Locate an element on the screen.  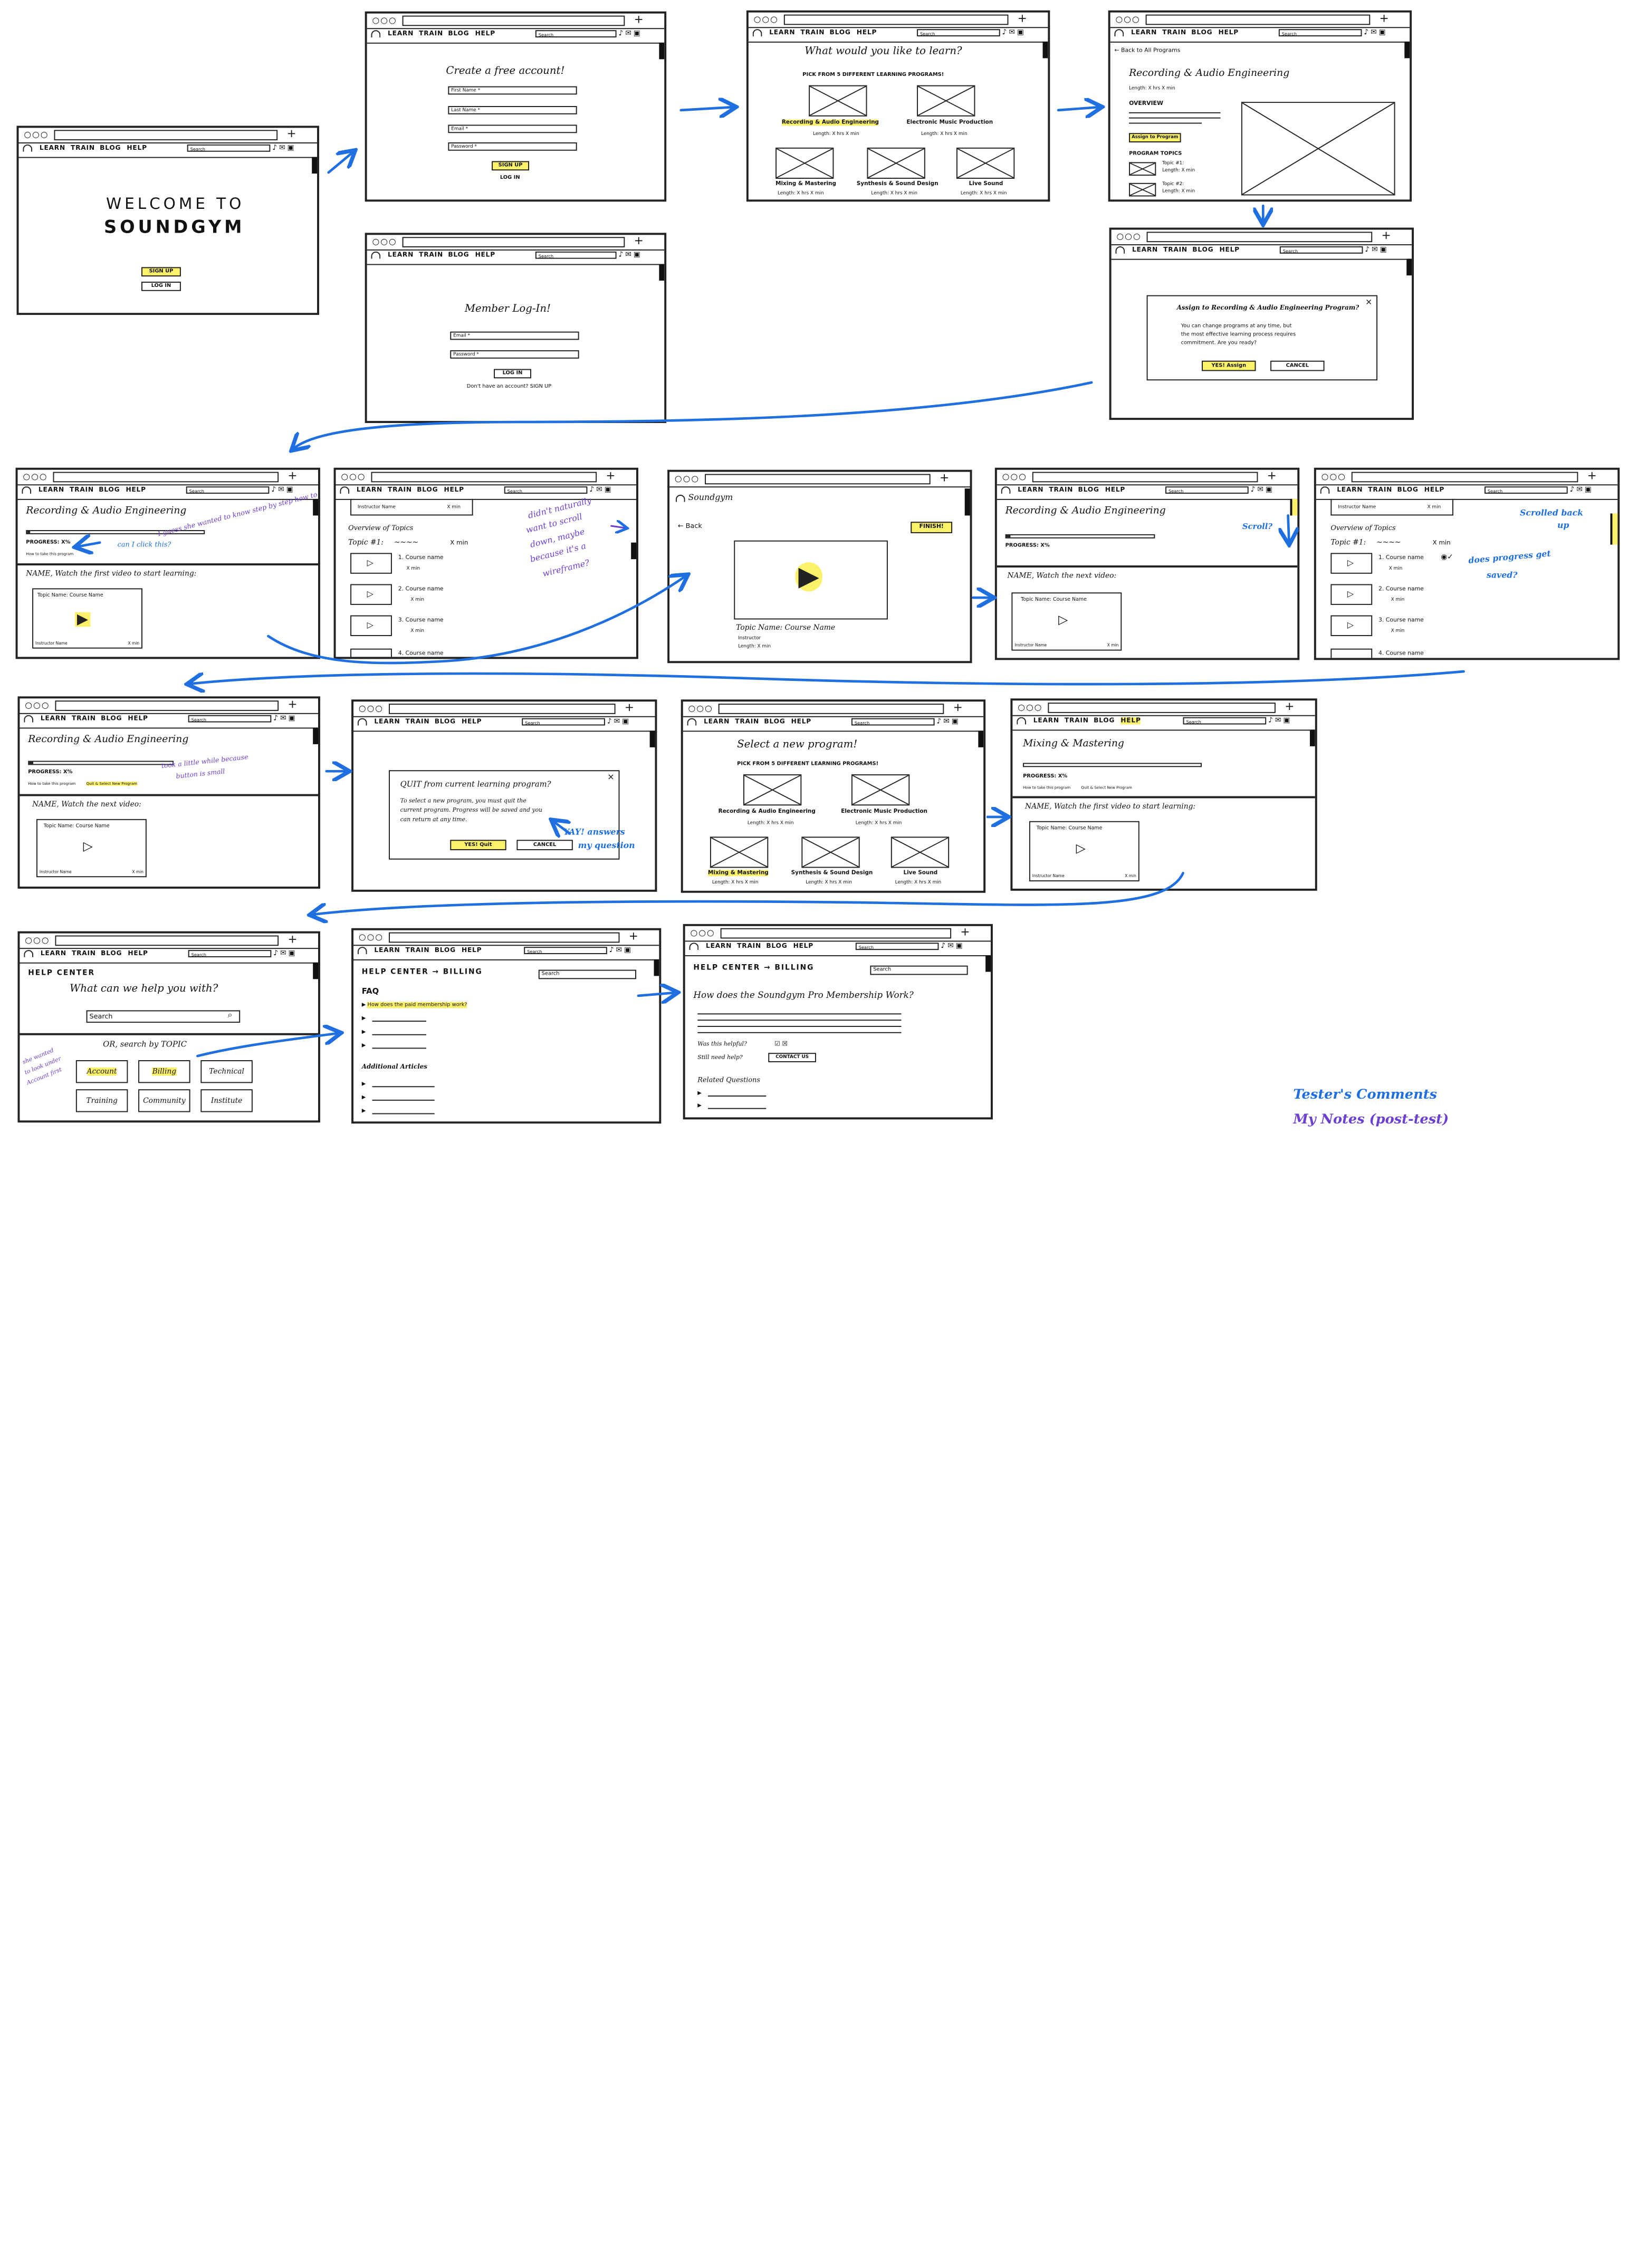
back-link: ← Back to All Programs is located at coordinates (1147, 51).